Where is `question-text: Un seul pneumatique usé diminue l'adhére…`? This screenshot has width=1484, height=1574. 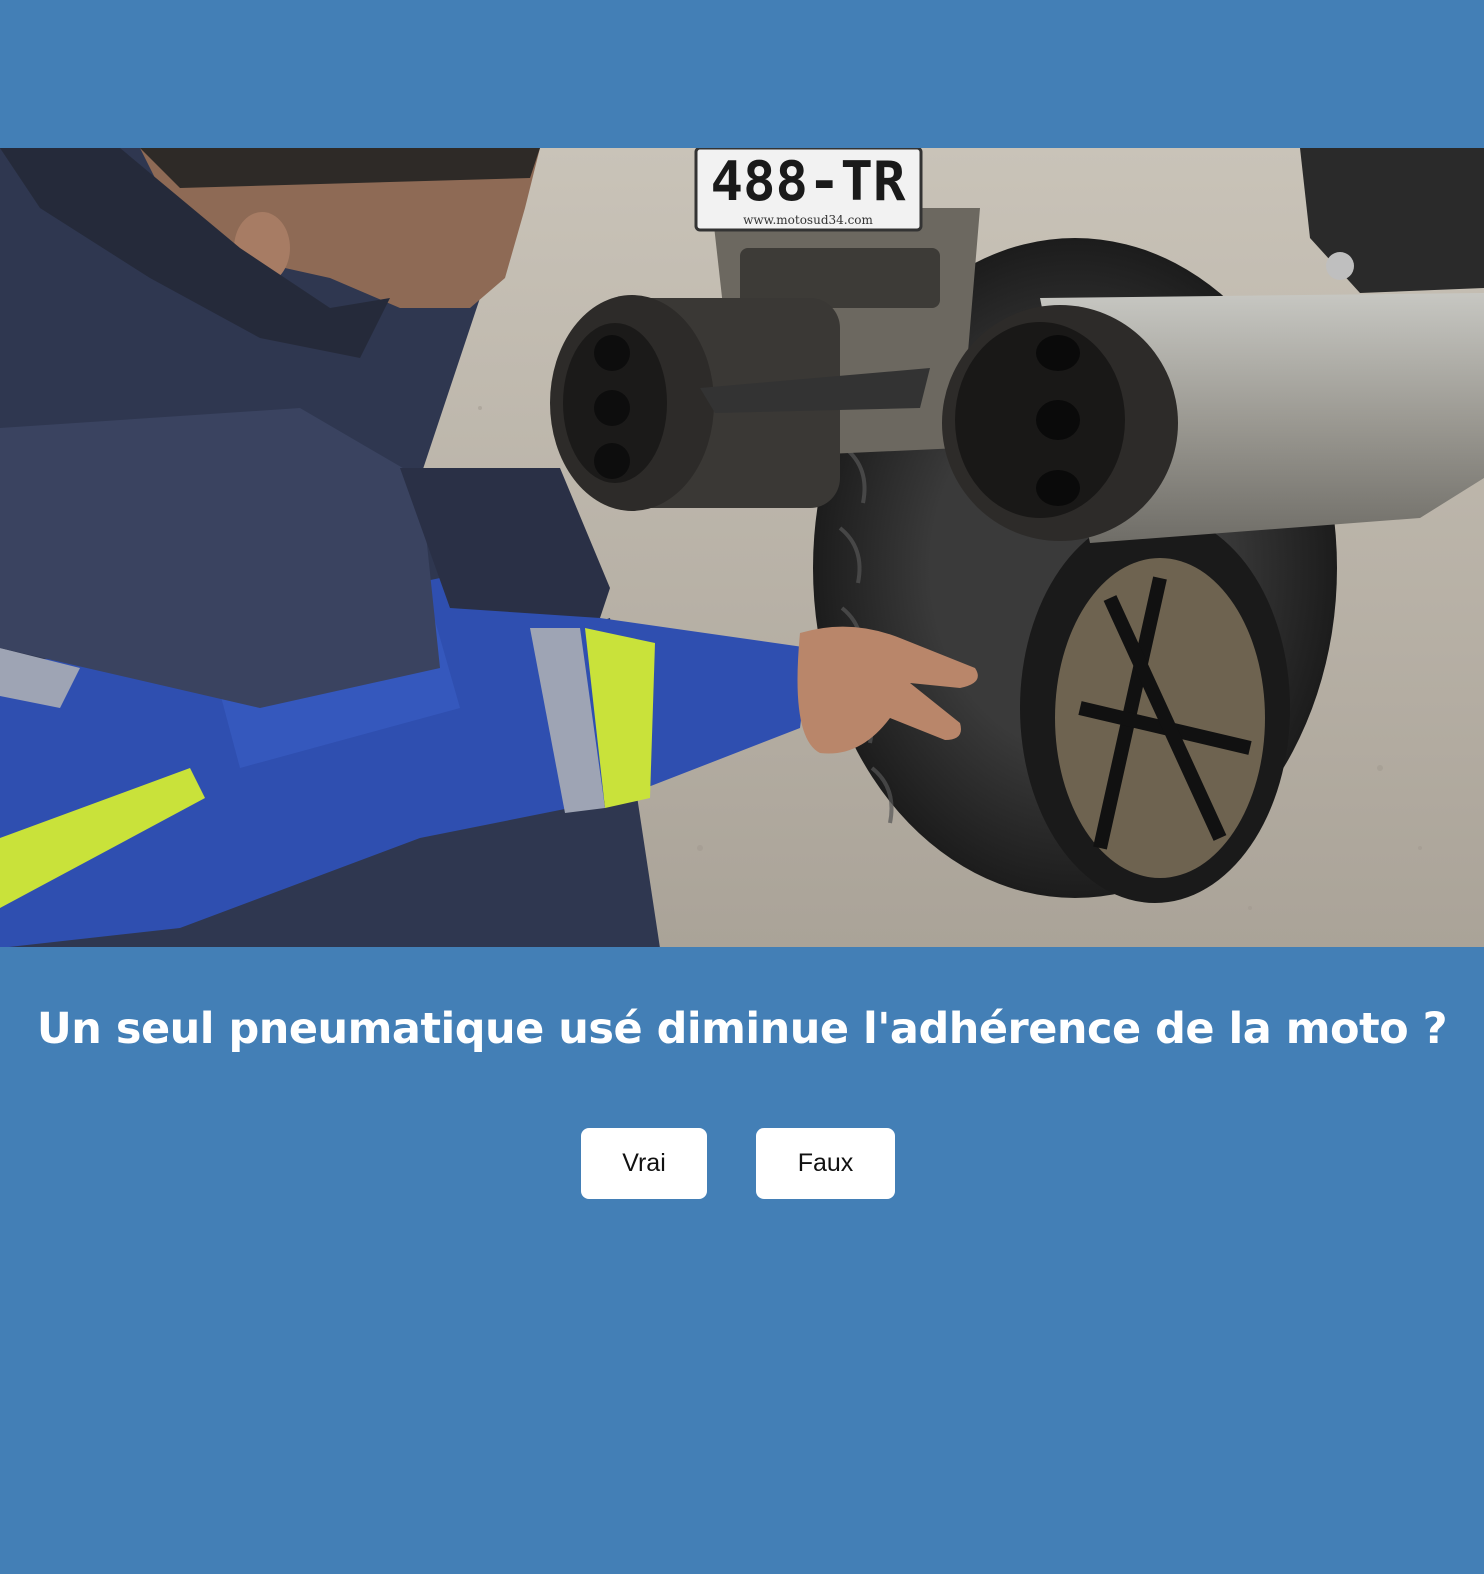 question-text: Un seul pneumatique usé diminue l'adhére… is located at coordinates (742, 1029).